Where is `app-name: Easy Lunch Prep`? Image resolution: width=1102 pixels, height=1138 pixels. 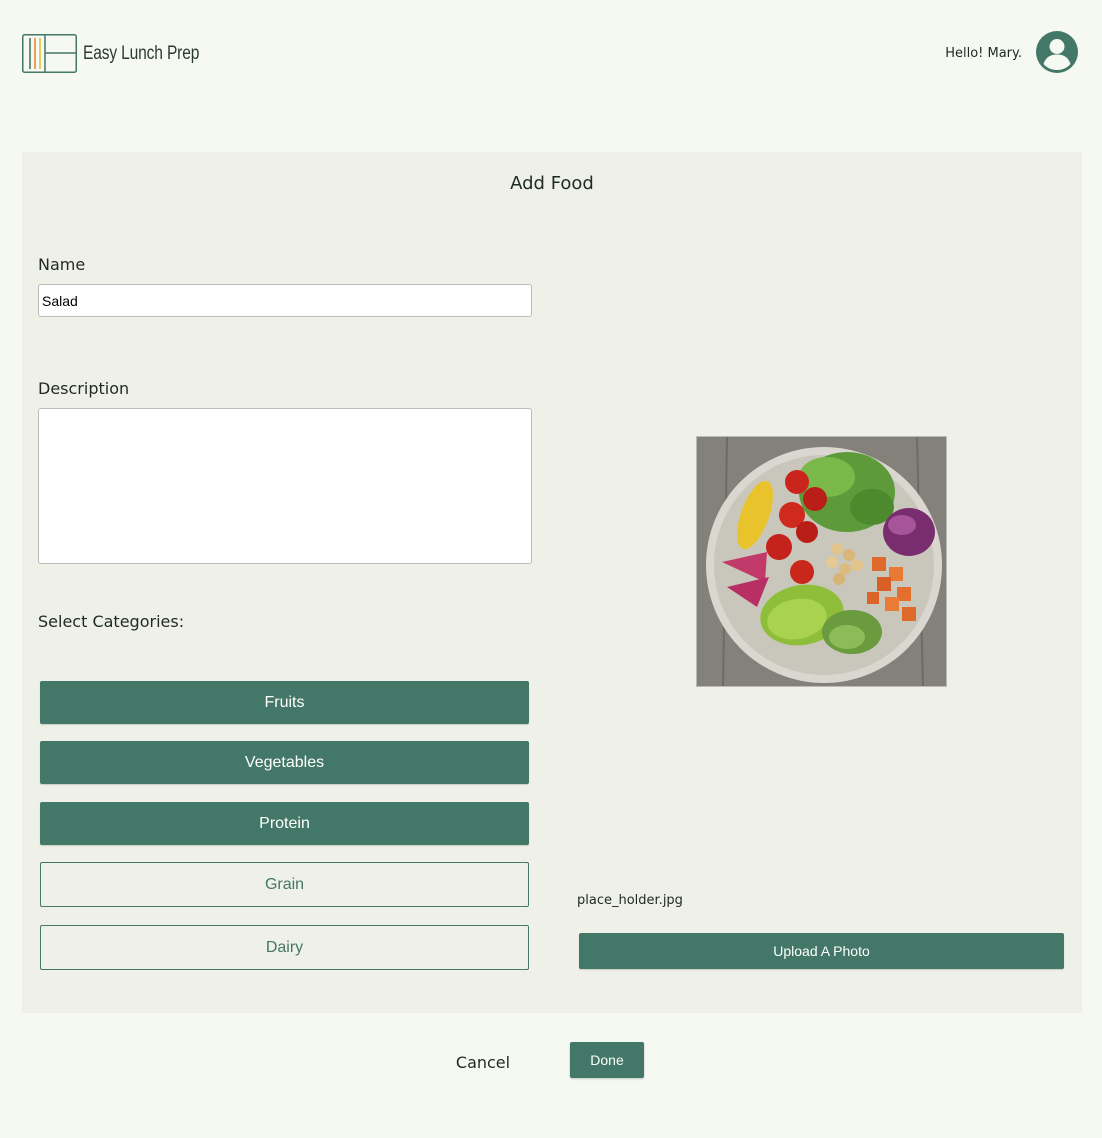 app-name: Easy Lunch Prep is located at coordinates (141, 53).